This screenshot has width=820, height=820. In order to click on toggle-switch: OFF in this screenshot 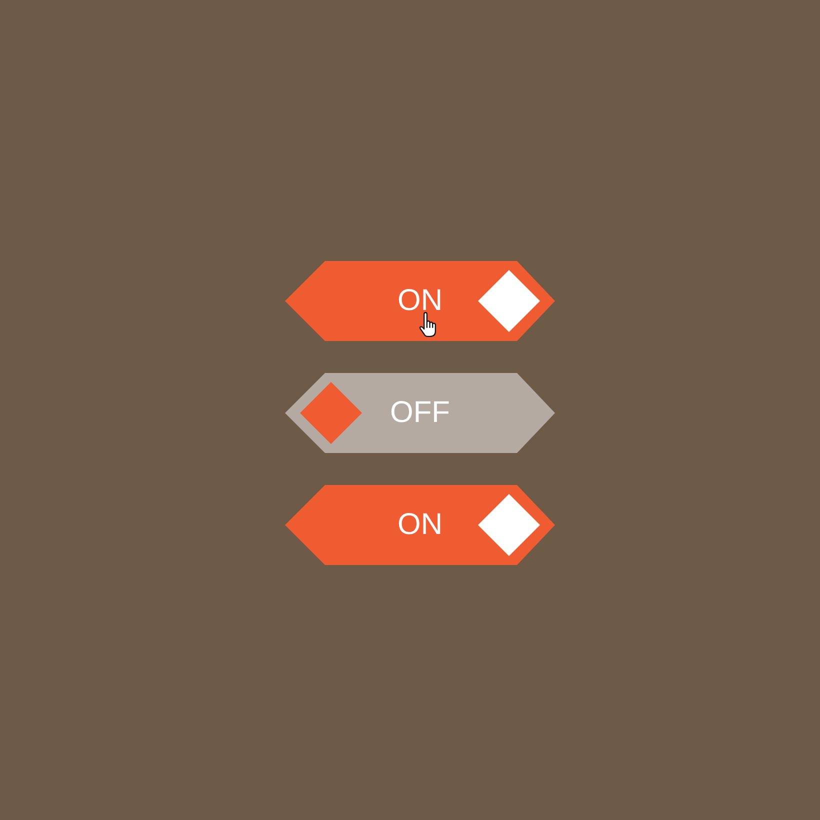, I will do `click(420, 413)`.